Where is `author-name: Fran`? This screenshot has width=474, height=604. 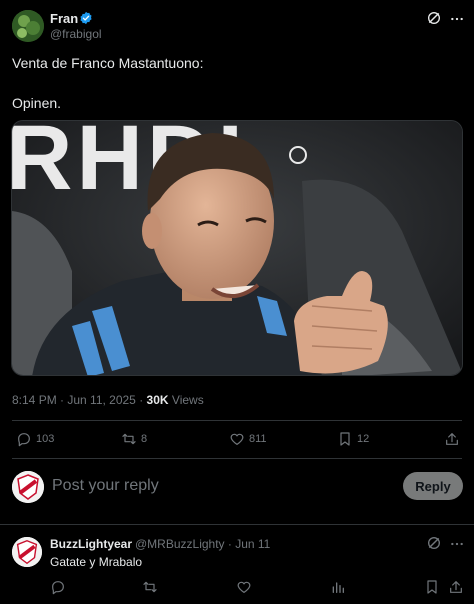 author-name: Fran is located at coordinates (64, 18).